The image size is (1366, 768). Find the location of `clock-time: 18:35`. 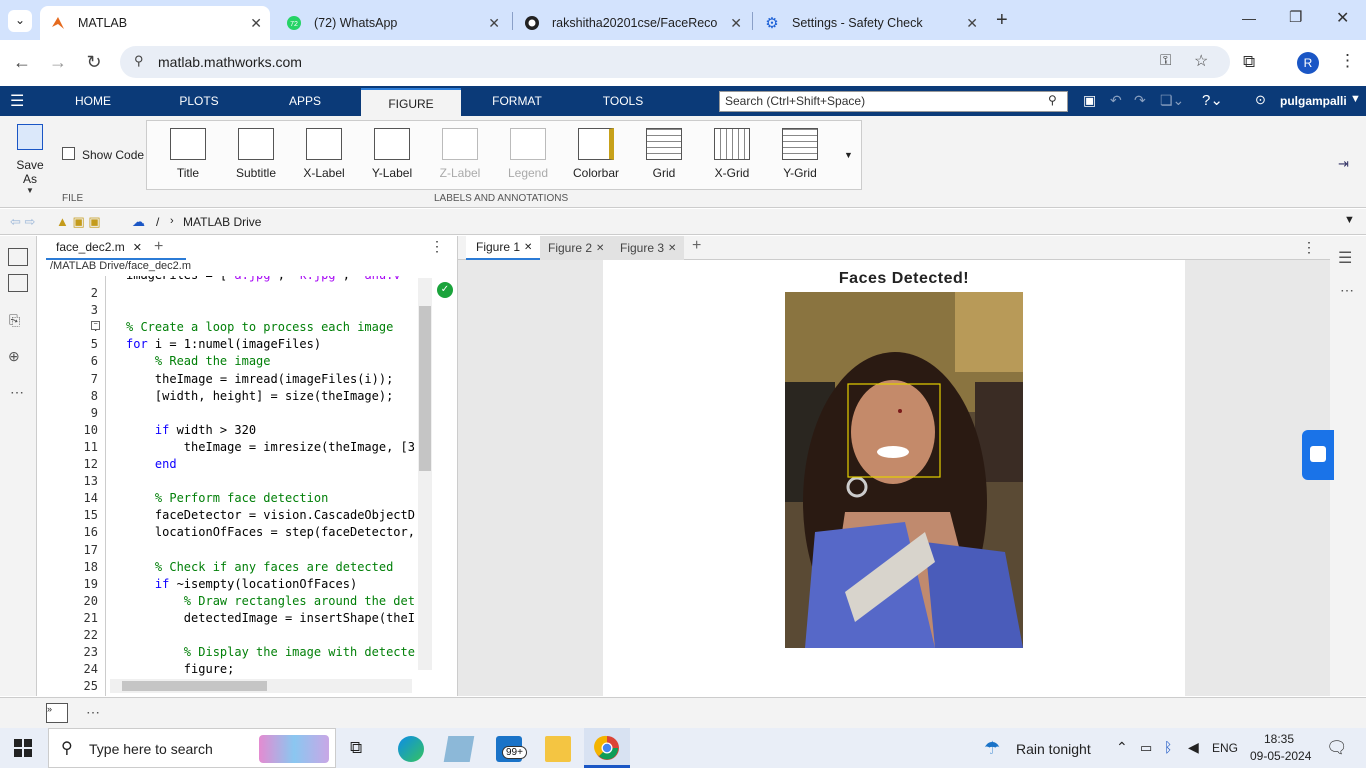

clock-time: 18:35 is located at coordinates (1279, 739).